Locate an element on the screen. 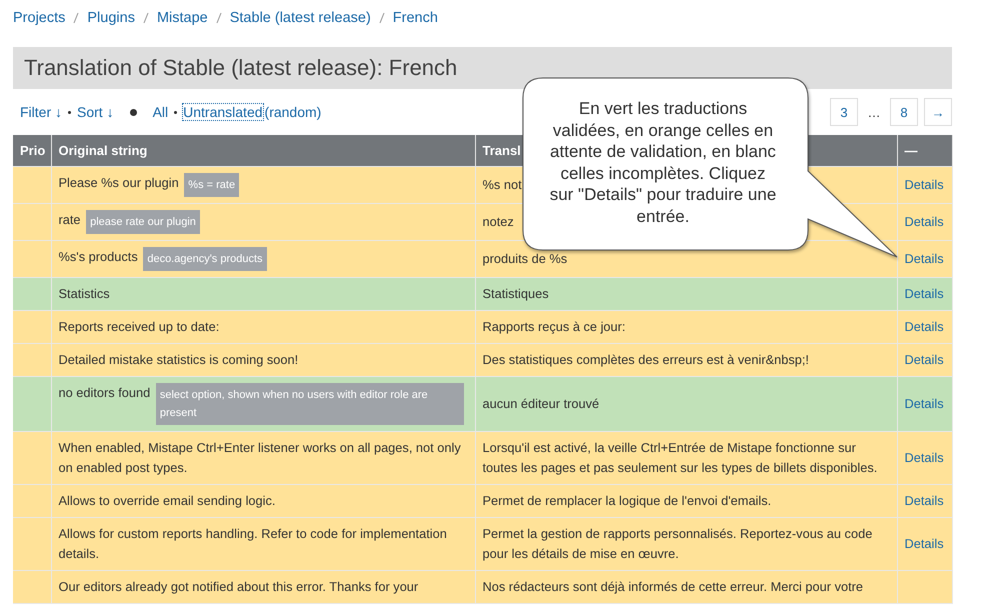 Image resolution: width=988 pixels, height=606 pixels. translation-text: Statistiques is located at coordinates (515, 293).